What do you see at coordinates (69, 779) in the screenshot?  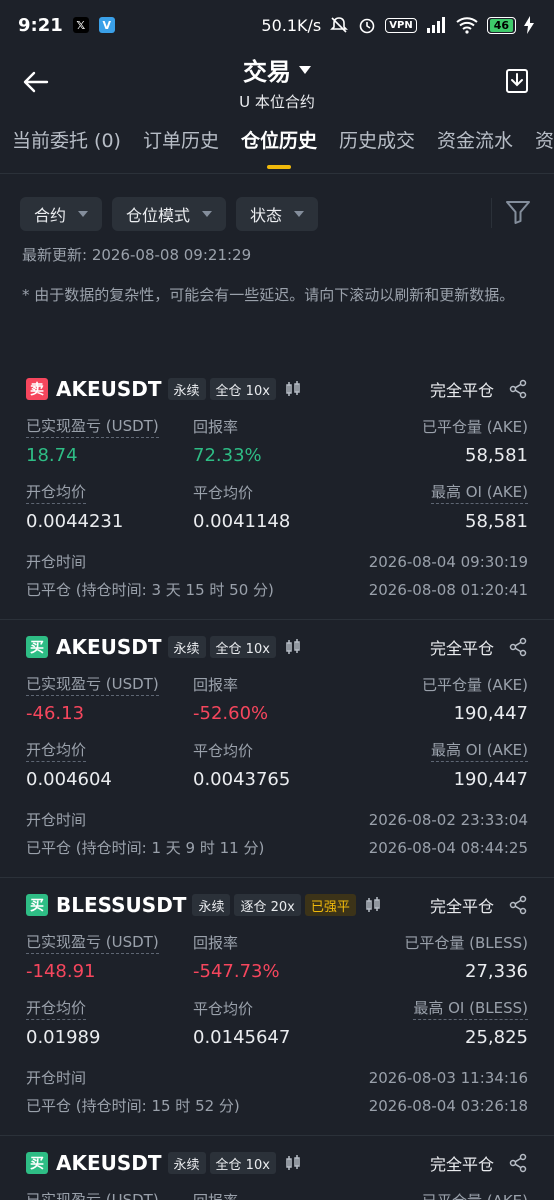 I see `open-price-value: 0.004604` at bounding box center [69, 779].